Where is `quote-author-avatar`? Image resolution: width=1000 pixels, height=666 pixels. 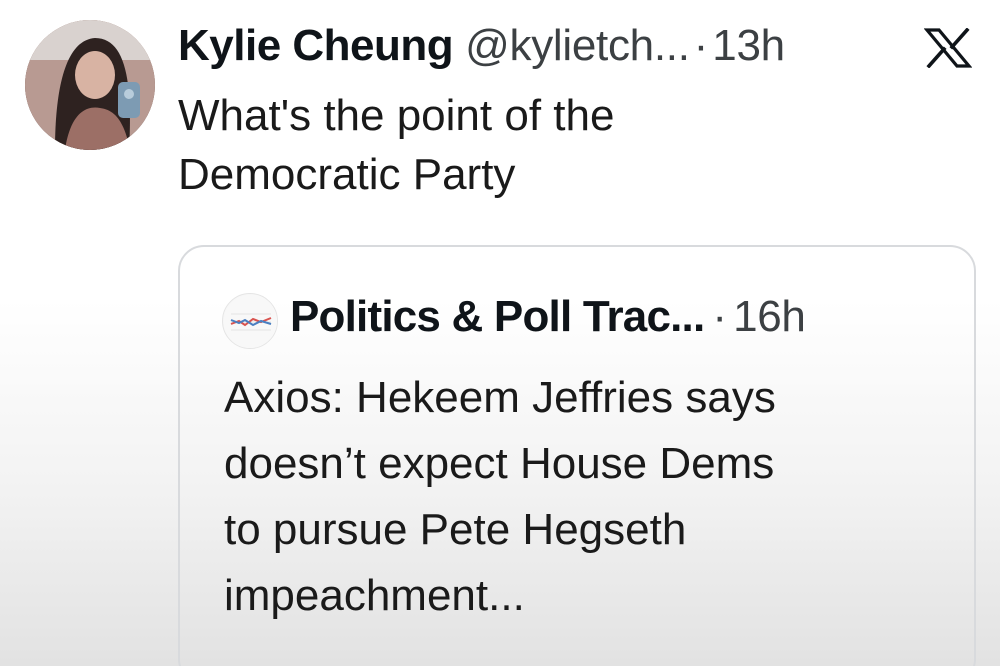
quote-author-avatar is located at coordinates (250, 321).